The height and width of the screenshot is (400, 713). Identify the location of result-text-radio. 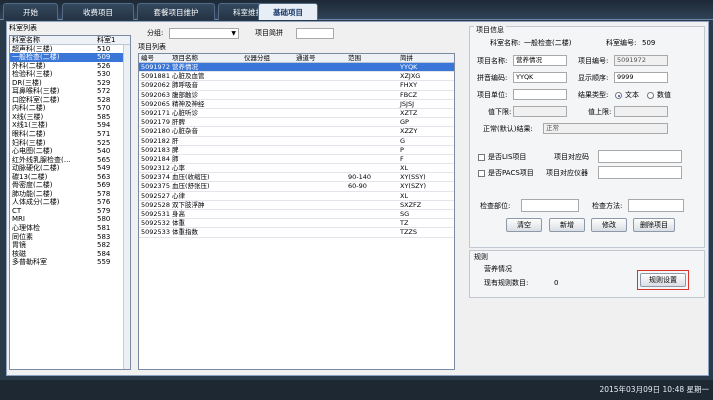
(618, 95).